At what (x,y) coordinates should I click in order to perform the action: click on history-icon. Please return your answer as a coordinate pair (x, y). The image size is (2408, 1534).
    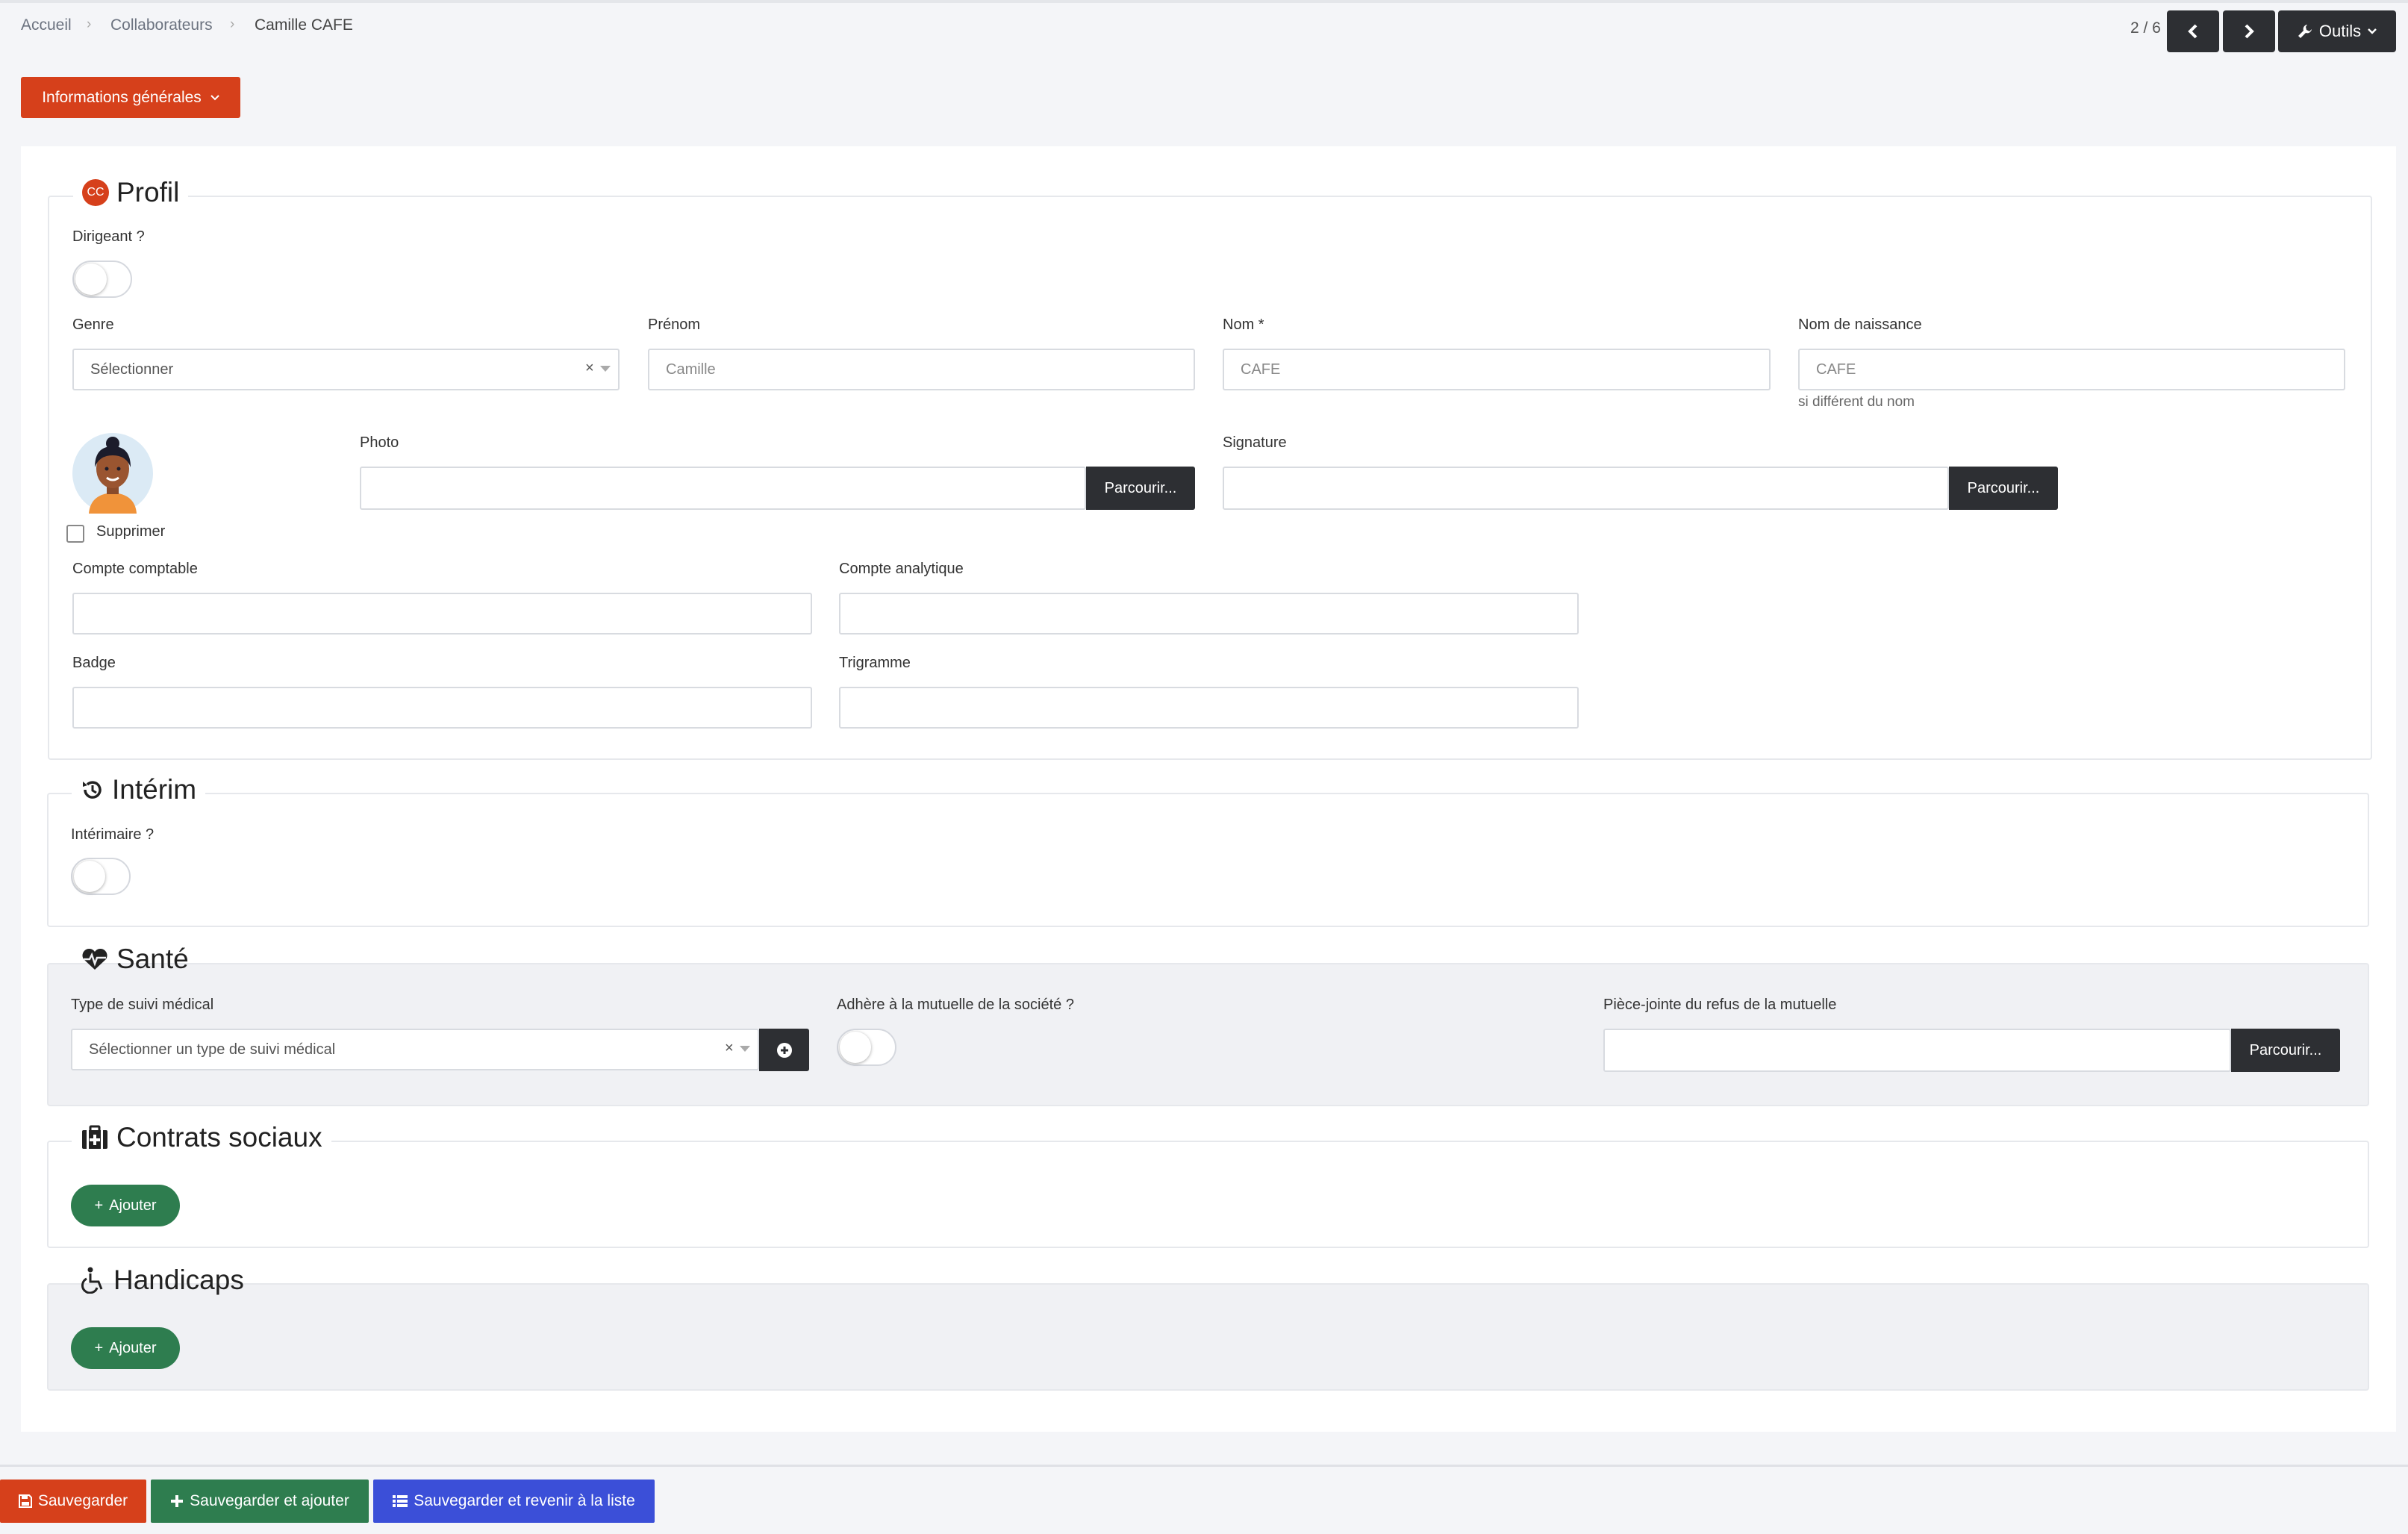
    Looking at the image, I should click on (92, 790).